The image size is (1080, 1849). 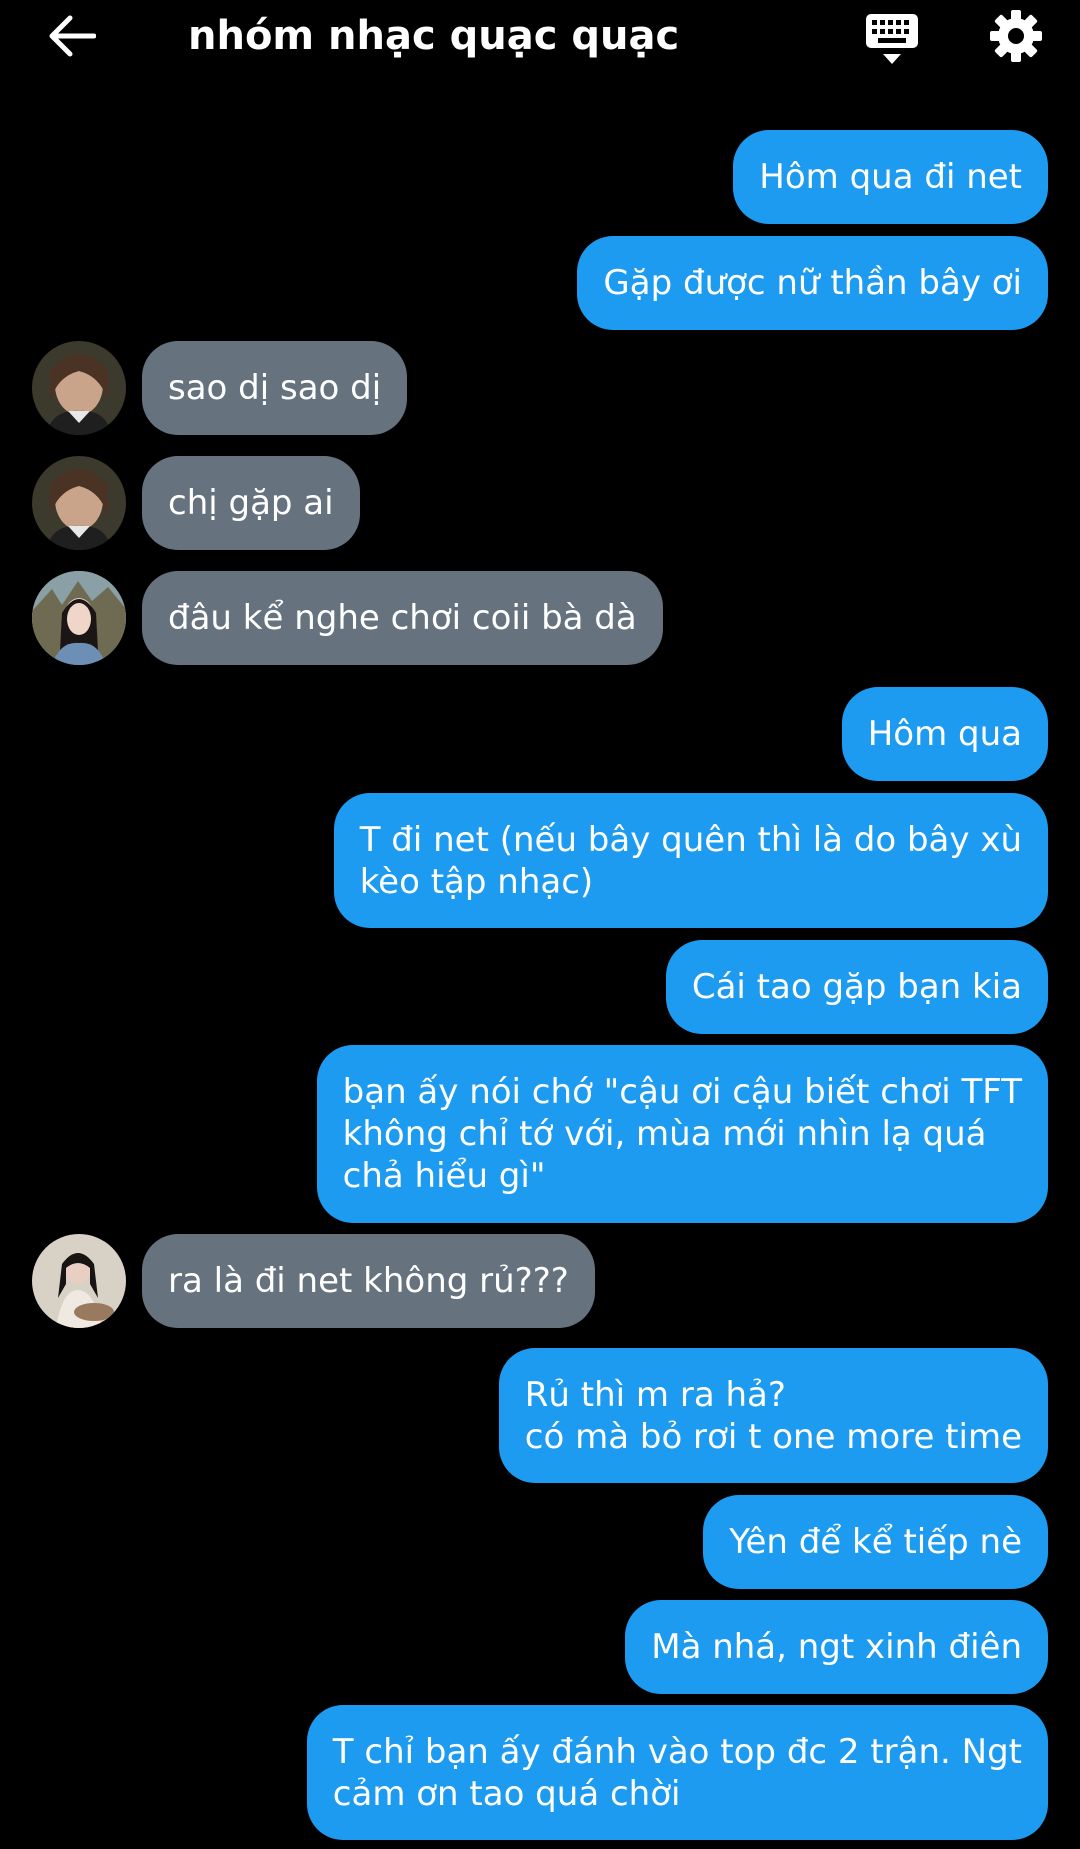 What do you see at coordinates (275, 388) in the screenshot?
I see `message-bubble-incoming: sao dị sao dị` at bounding box center [275, 388].